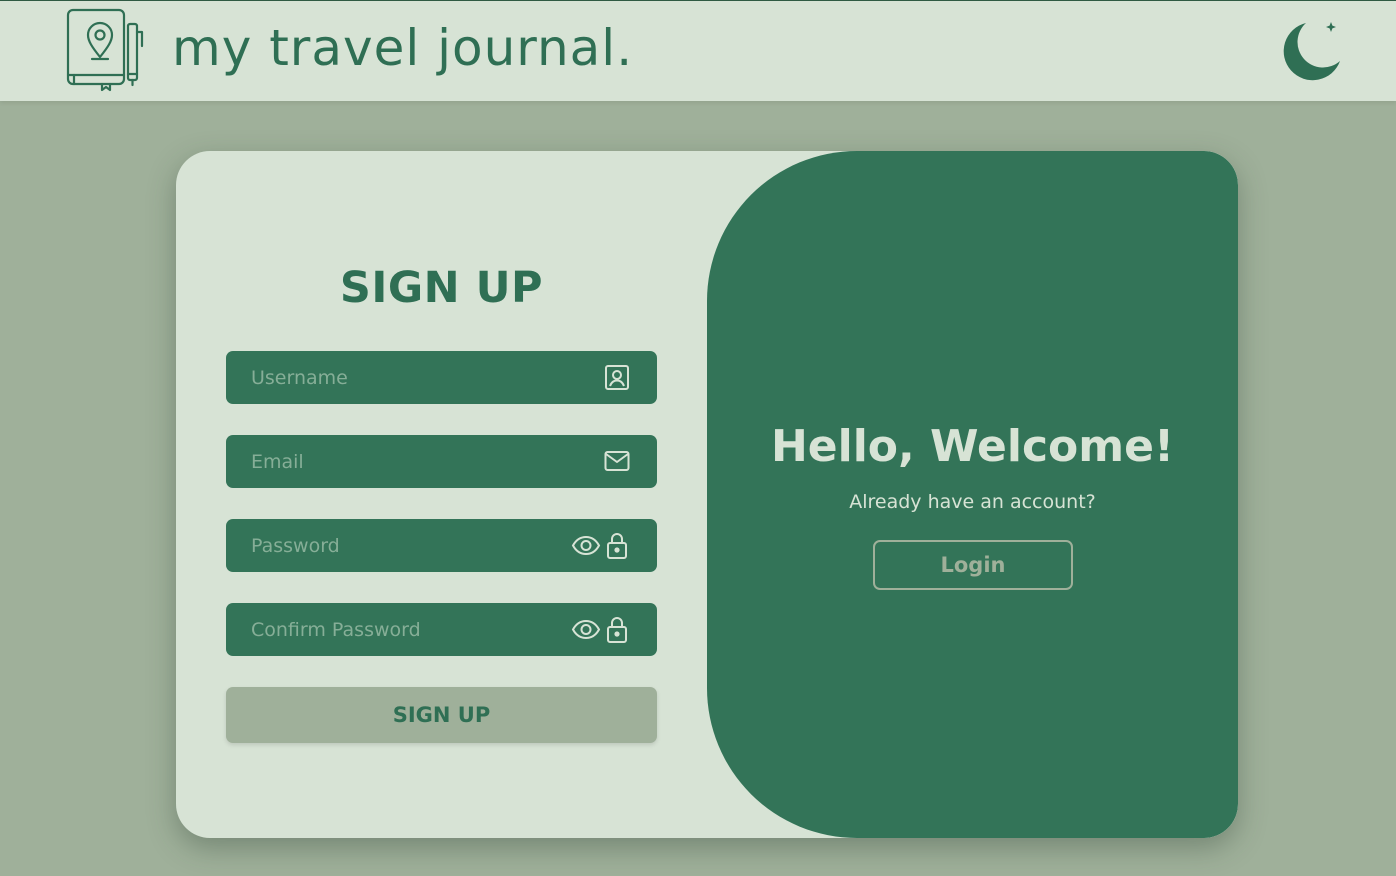 This screenshot has height=876, width=1396. Describe the element at coordinates (386, 629) in the screenshot. I see `confirm-password-input` at that location.